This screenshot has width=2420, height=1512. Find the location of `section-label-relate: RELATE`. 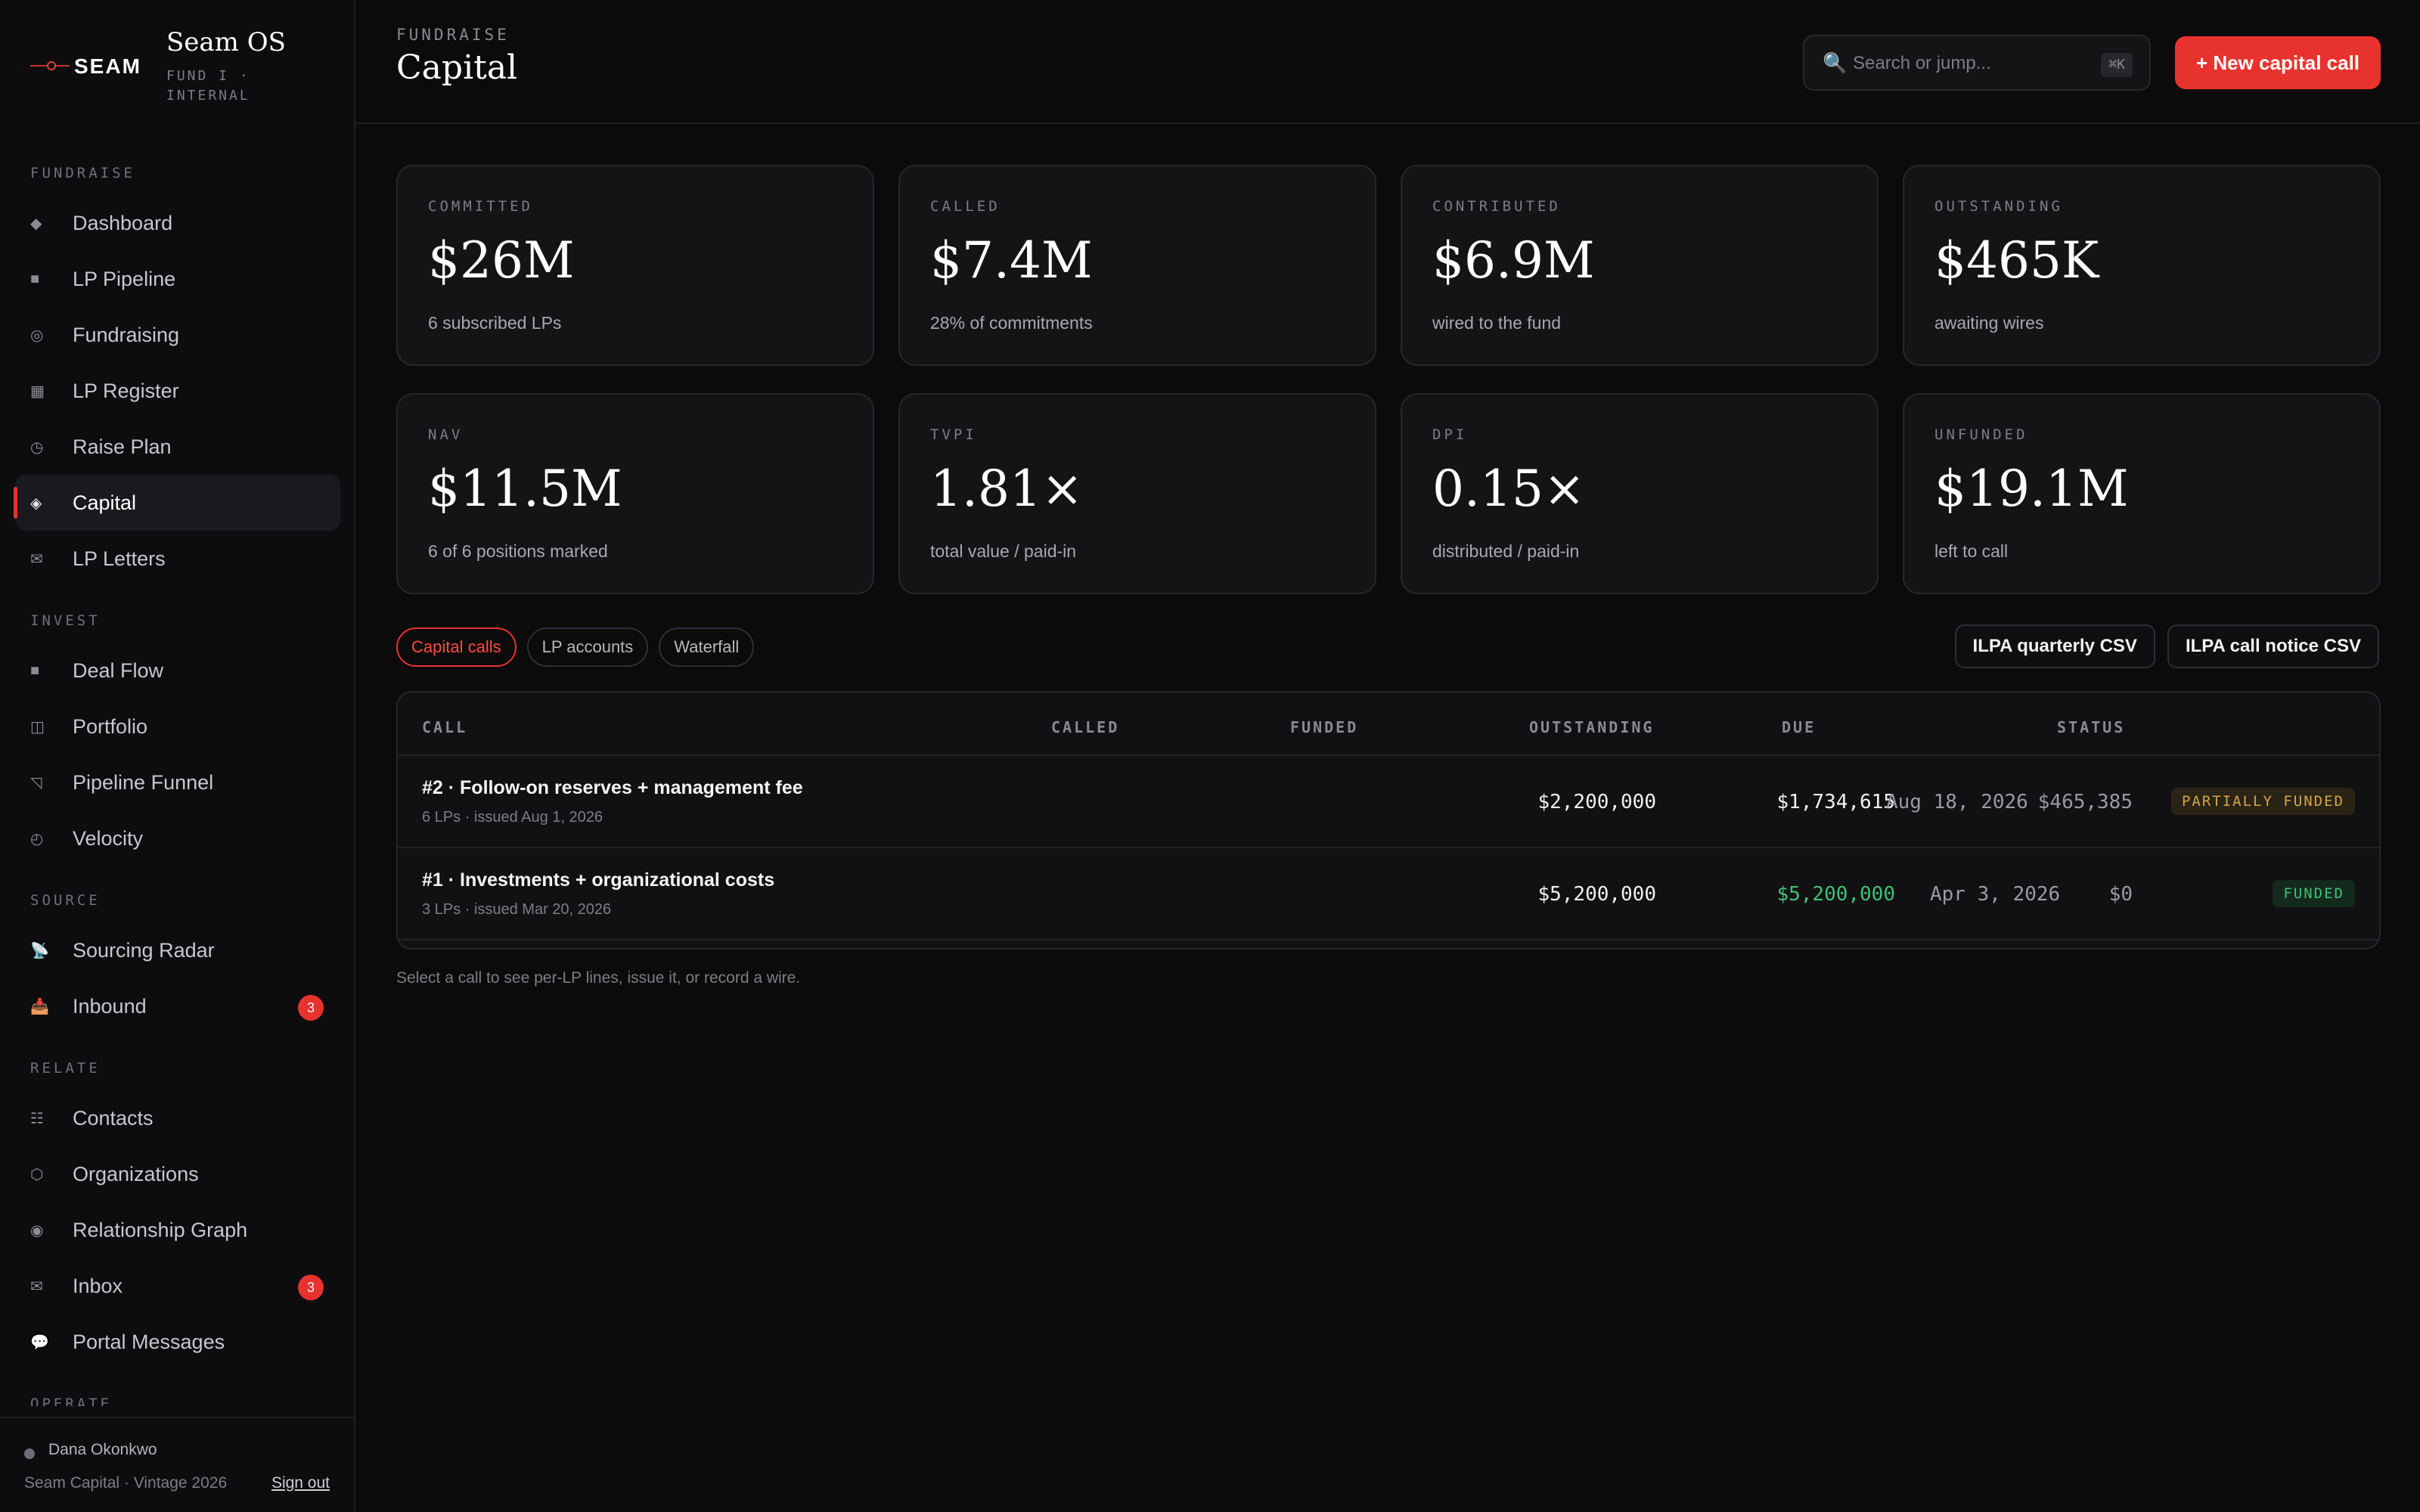

section-label-relate: RELATE is located at coordinates (65, 1068).